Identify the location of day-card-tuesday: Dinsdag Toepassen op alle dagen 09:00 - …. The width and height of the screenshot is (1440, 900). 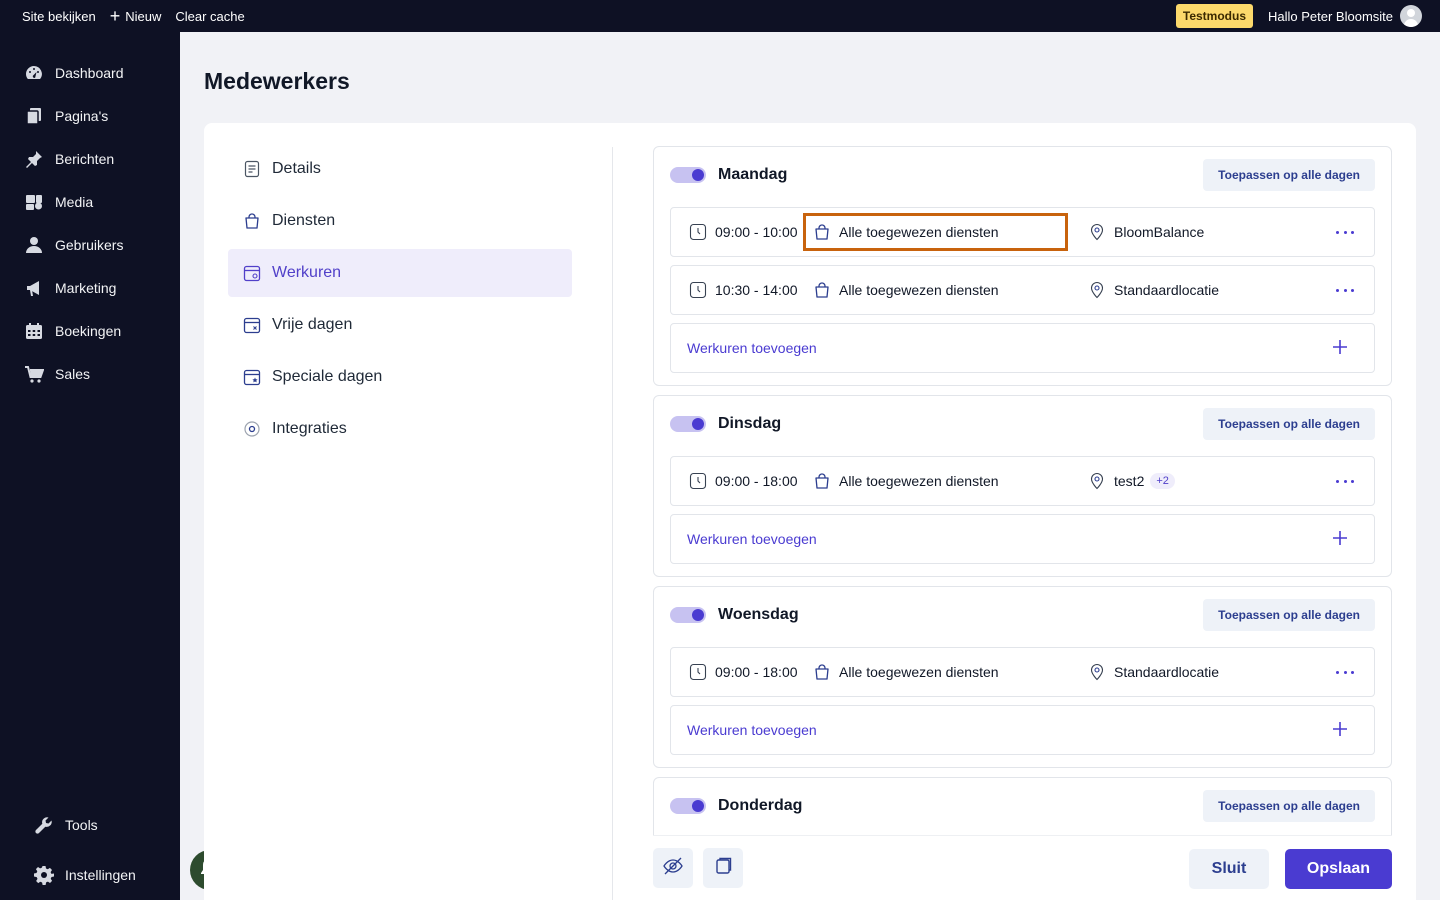
(1022, 486).